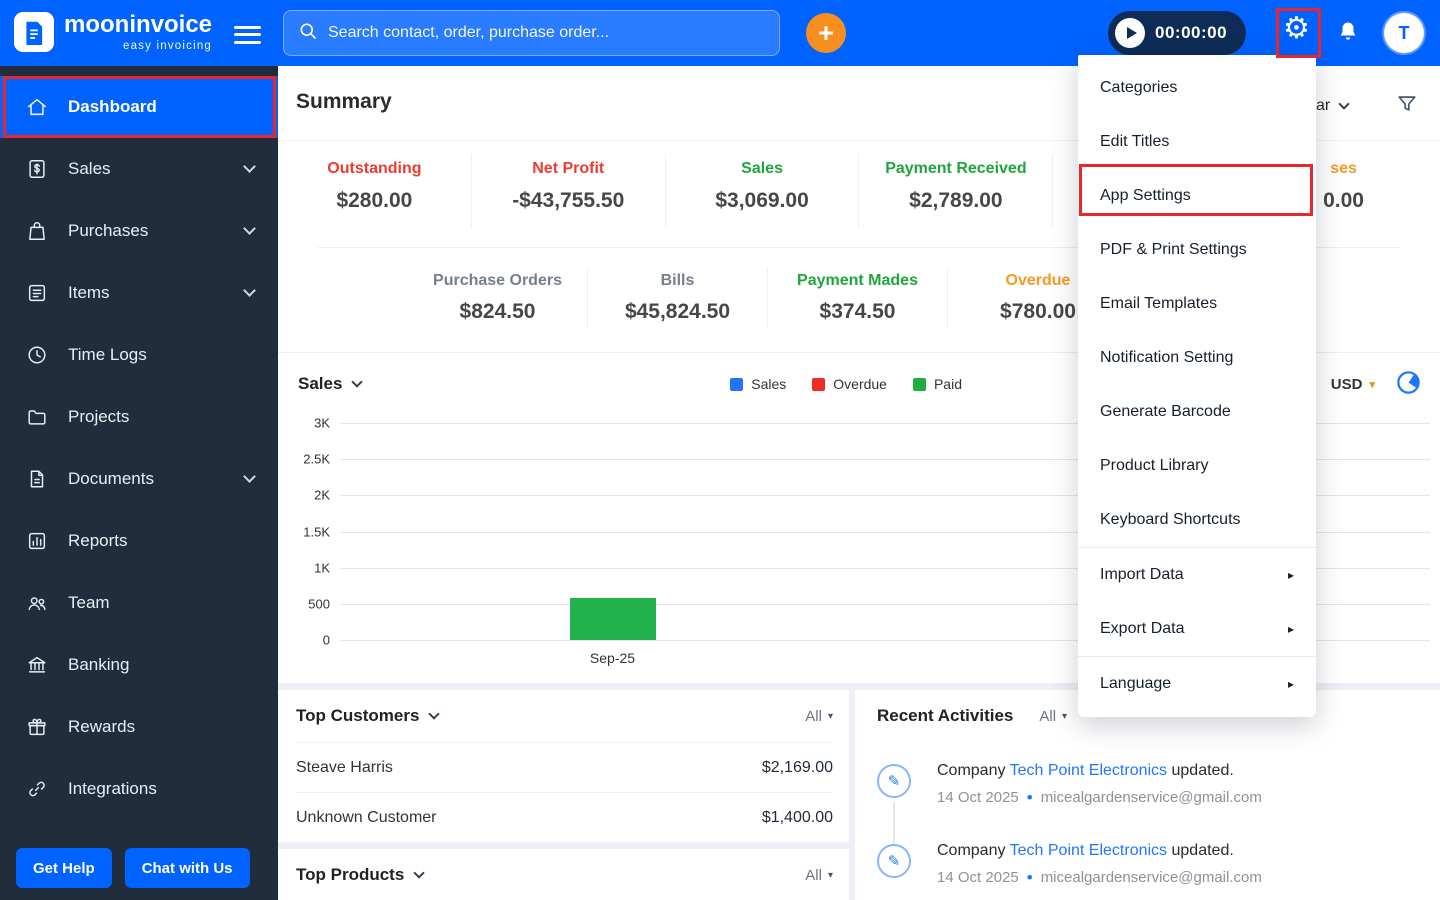  Describe the element at coordinates (139, 541) in the screenshot. I see `sidebar-item-reports: Reports` at that location.